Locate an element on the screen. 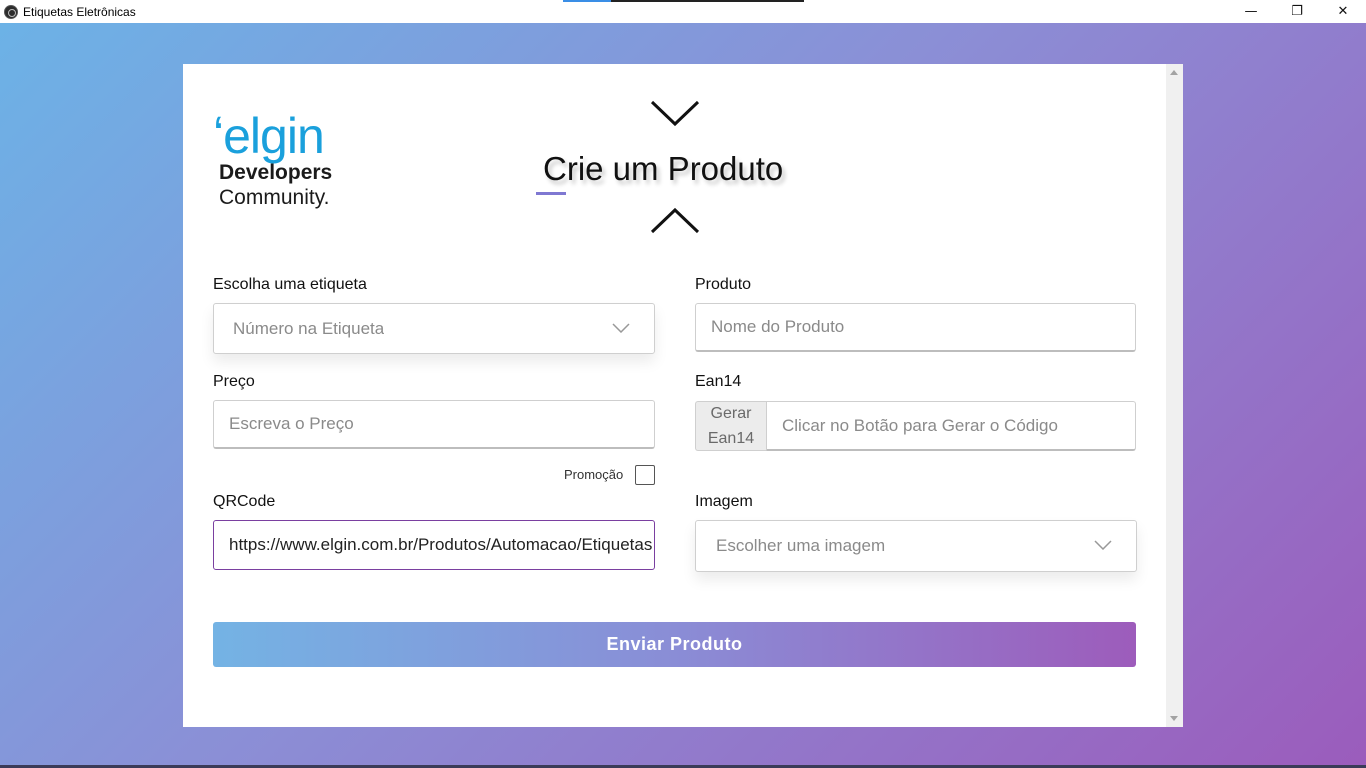 The image size is (1366, 768). gerar-ean14-button: Gerar Ean14 is located at coordinates (730, 426).